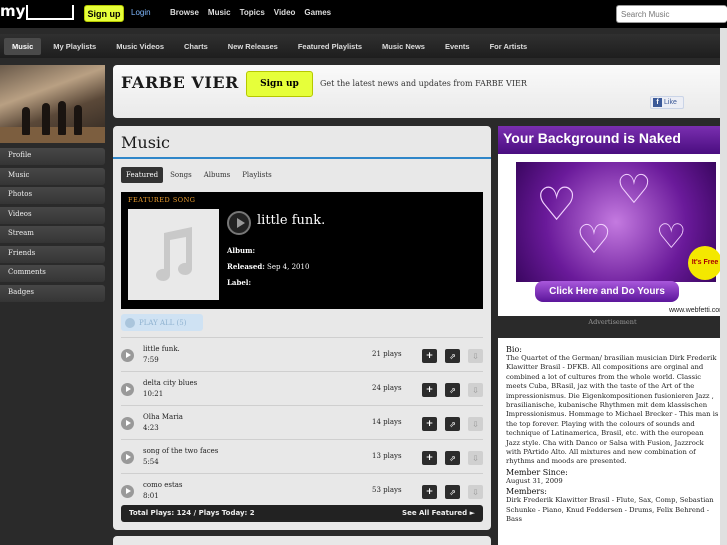 The image size is (727, 545). What do you see at coordinates (52, 254) in the screenshot?
I see `sidebar-item-friends: Friends` at bounding box center [52, 254].